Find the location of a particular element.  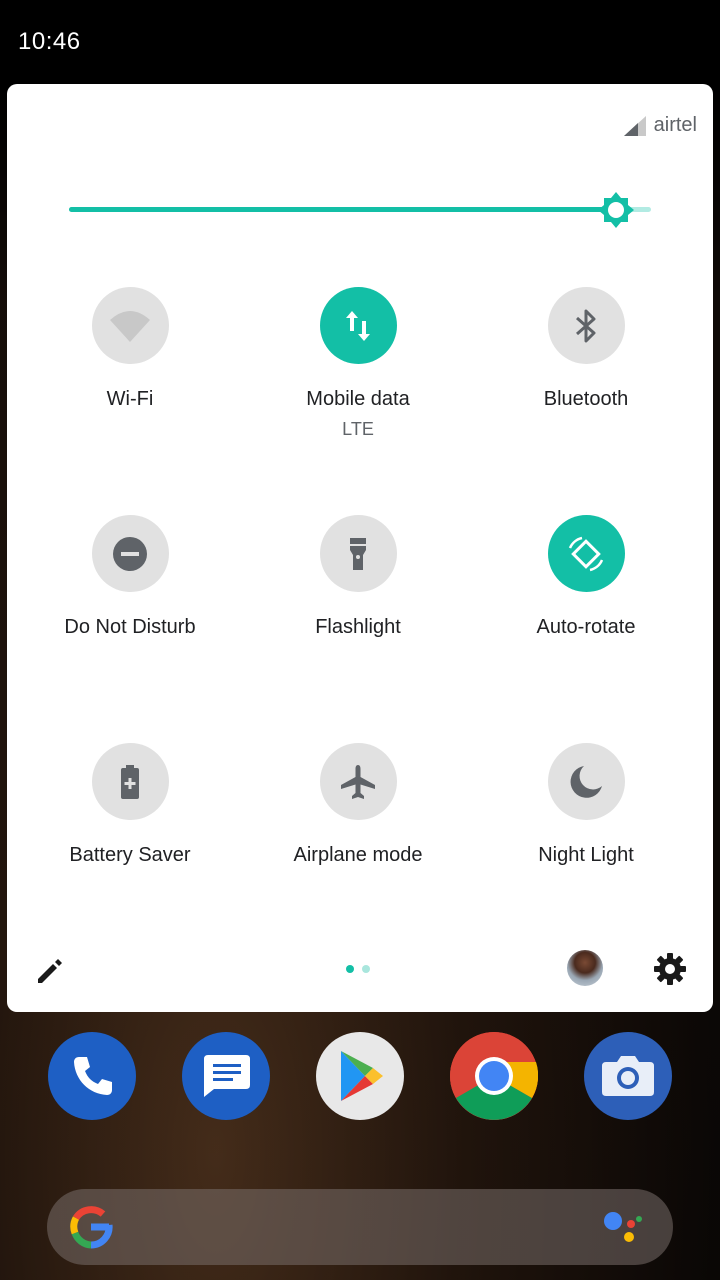

brightness-slider is located at coordinates (360, 210).